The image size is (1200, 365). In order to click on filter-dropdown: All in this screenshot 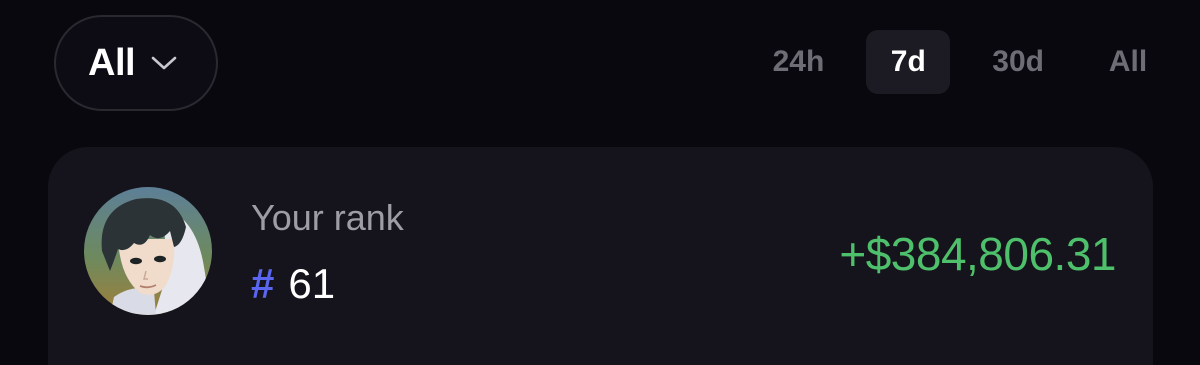, I will do `click(136, 63)`.